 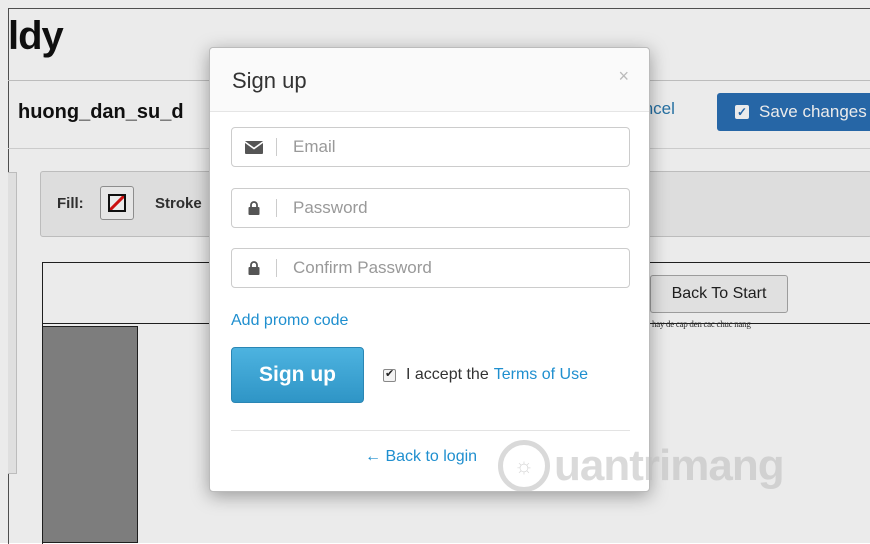 I want to click on envelope-icon, so click(x=254, y=147).